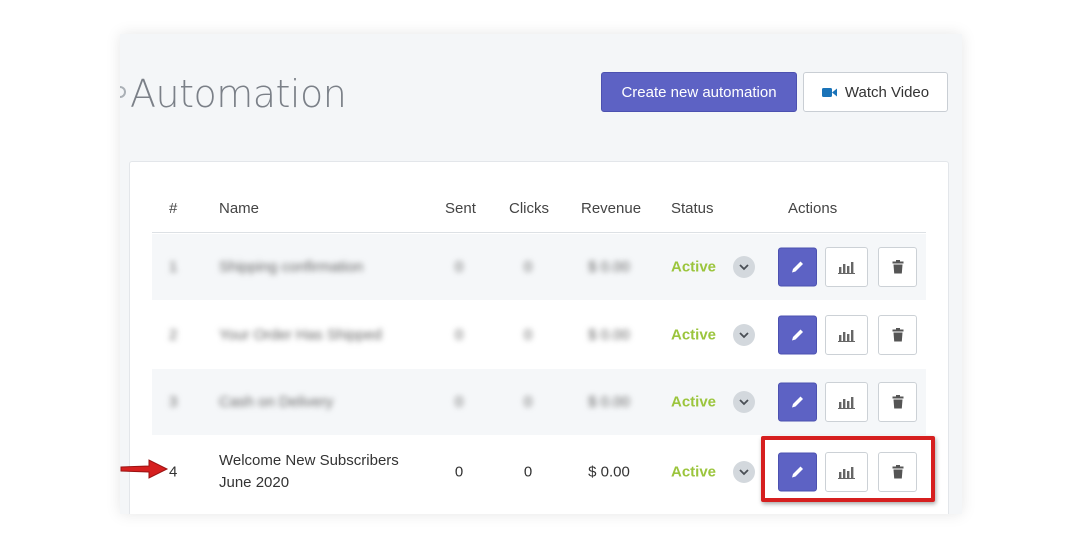 Image resolution: width=1080 pixels, height=547 pixels. I want to click on col-clicks: Clicks, so click(529, 208).